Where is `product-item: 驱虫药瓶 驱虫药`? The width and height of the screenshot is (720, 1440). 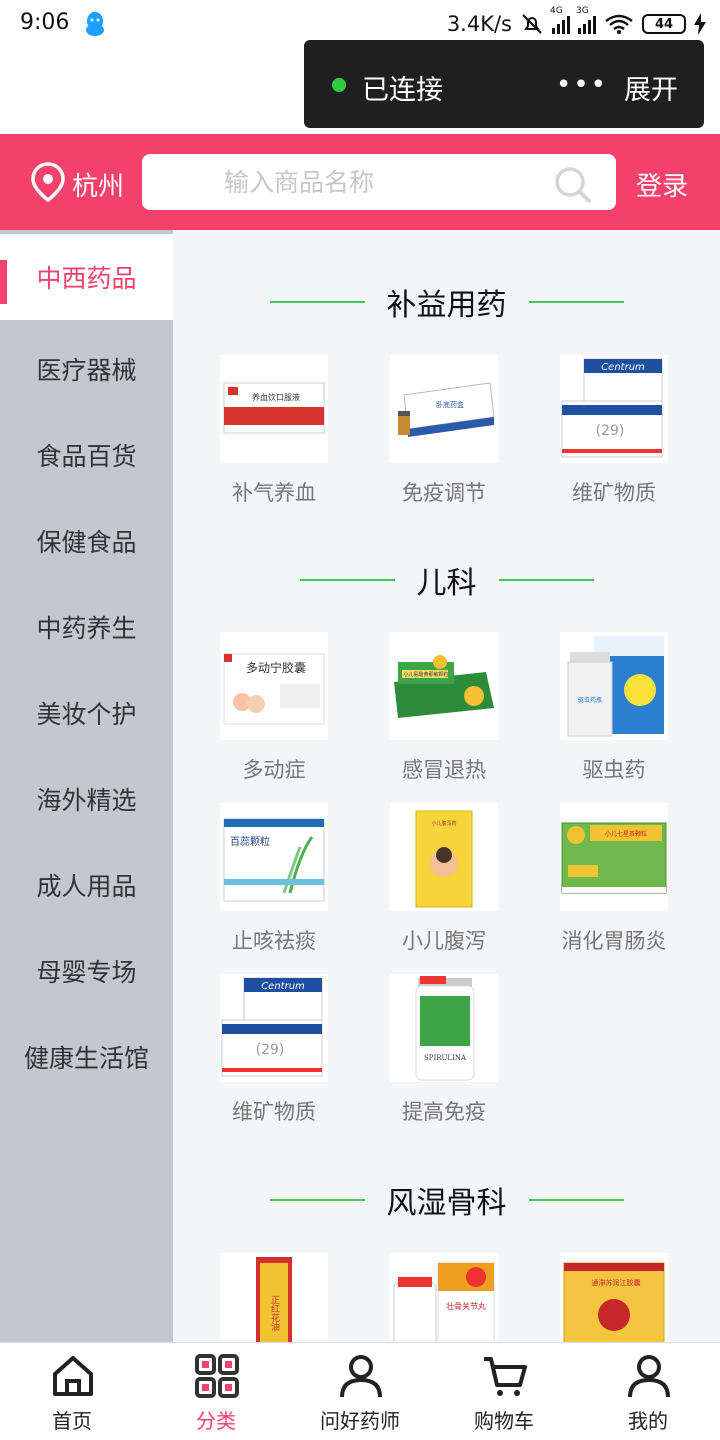 product-item: 驱虫药瓶 驱虫药 is located at coordinates (598, 712).